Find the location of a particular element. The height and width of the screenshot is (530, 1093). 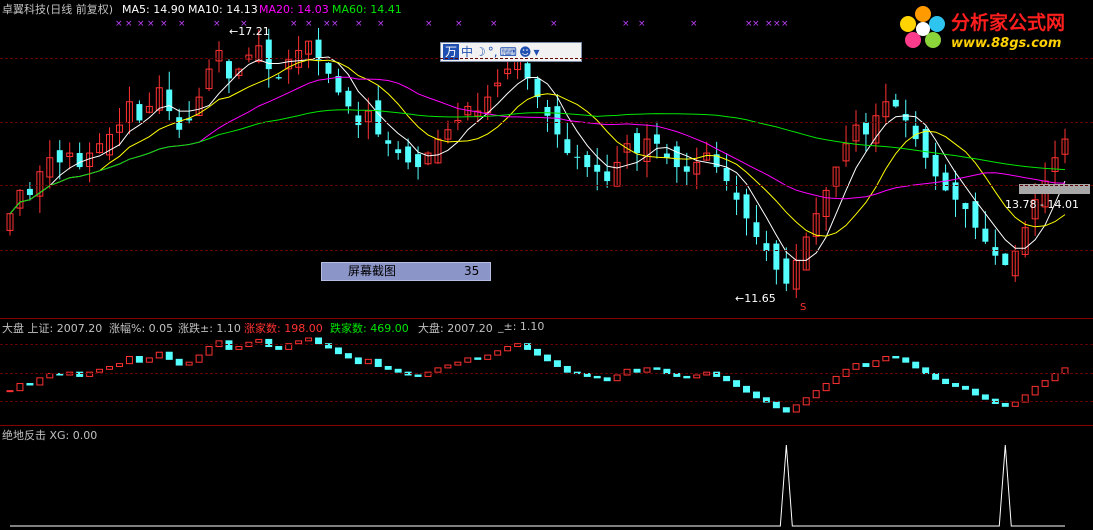

rise-count: 涨家数: 198.00 is located at coordinates (283, 328).